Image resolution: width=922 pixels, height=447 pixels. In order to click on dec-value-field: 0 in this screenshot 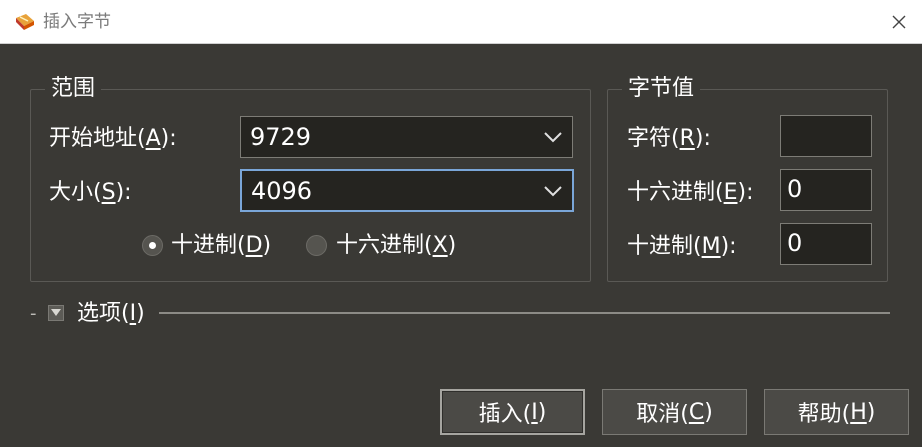, I will do `click(826, 244)`.